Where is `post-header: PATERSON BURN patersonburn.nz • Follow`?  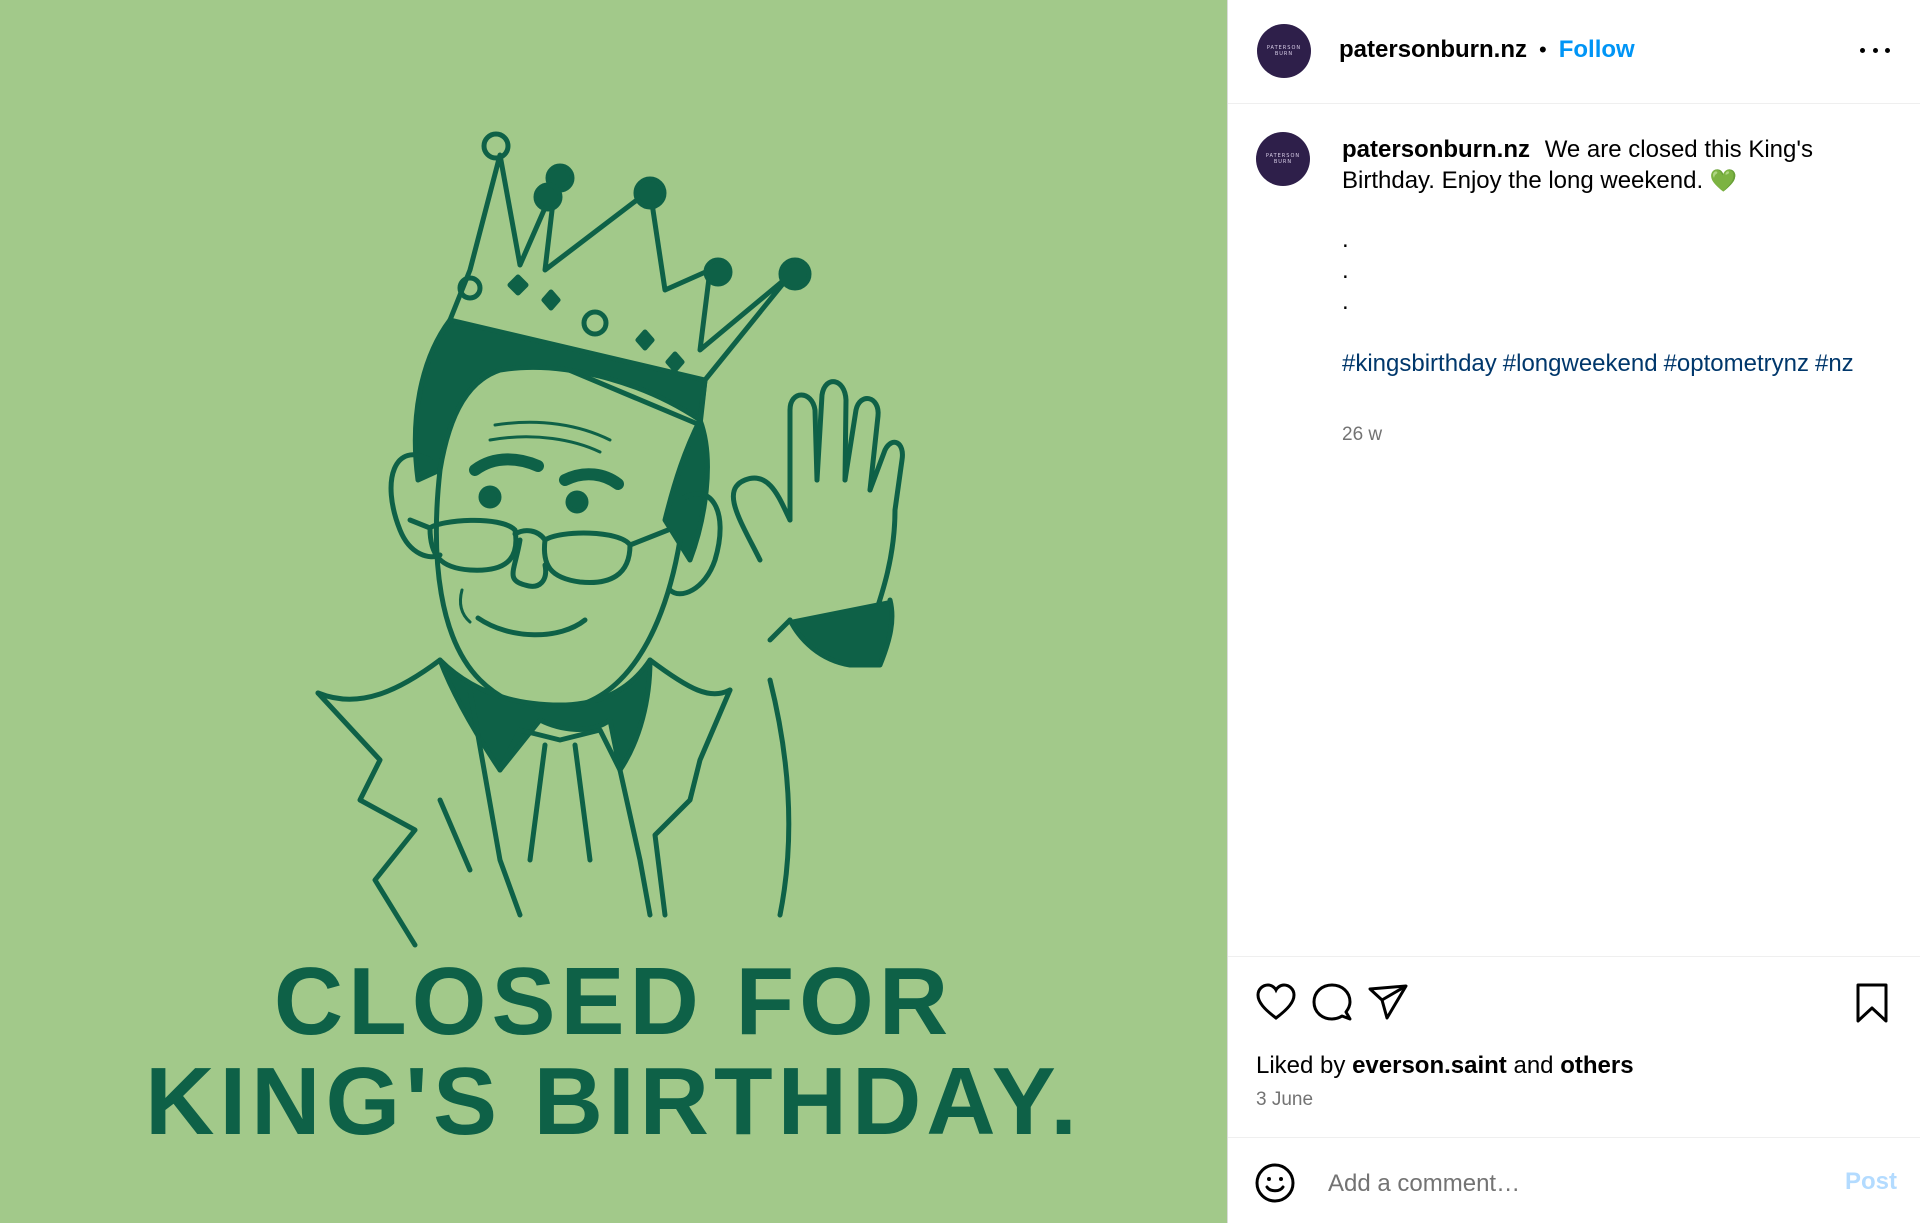 post-header: PATERSON BURN patersonburn.nz • Follow is located at coordinates (1574, 52).